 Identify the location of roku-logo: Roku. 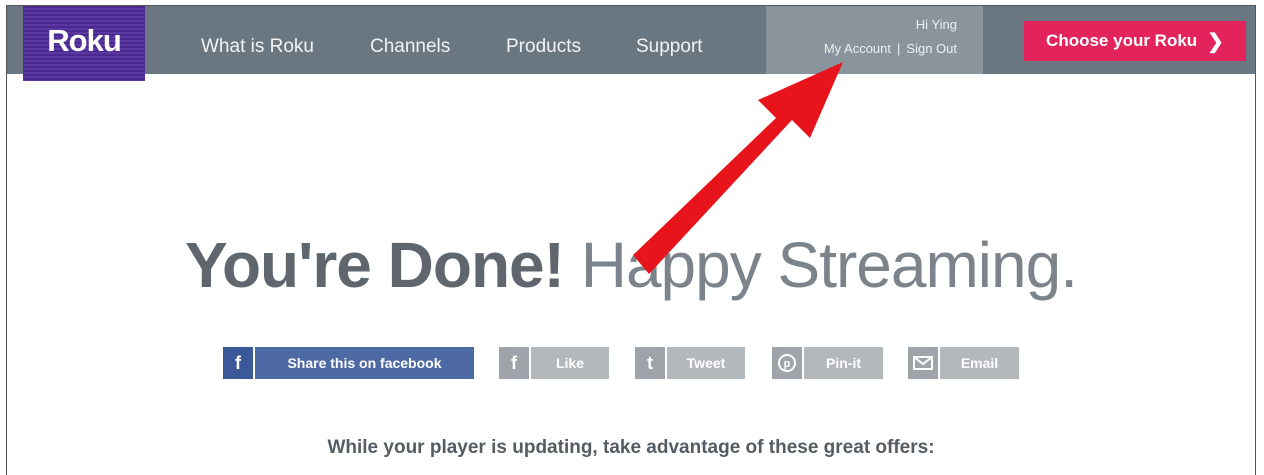
(84, 43).